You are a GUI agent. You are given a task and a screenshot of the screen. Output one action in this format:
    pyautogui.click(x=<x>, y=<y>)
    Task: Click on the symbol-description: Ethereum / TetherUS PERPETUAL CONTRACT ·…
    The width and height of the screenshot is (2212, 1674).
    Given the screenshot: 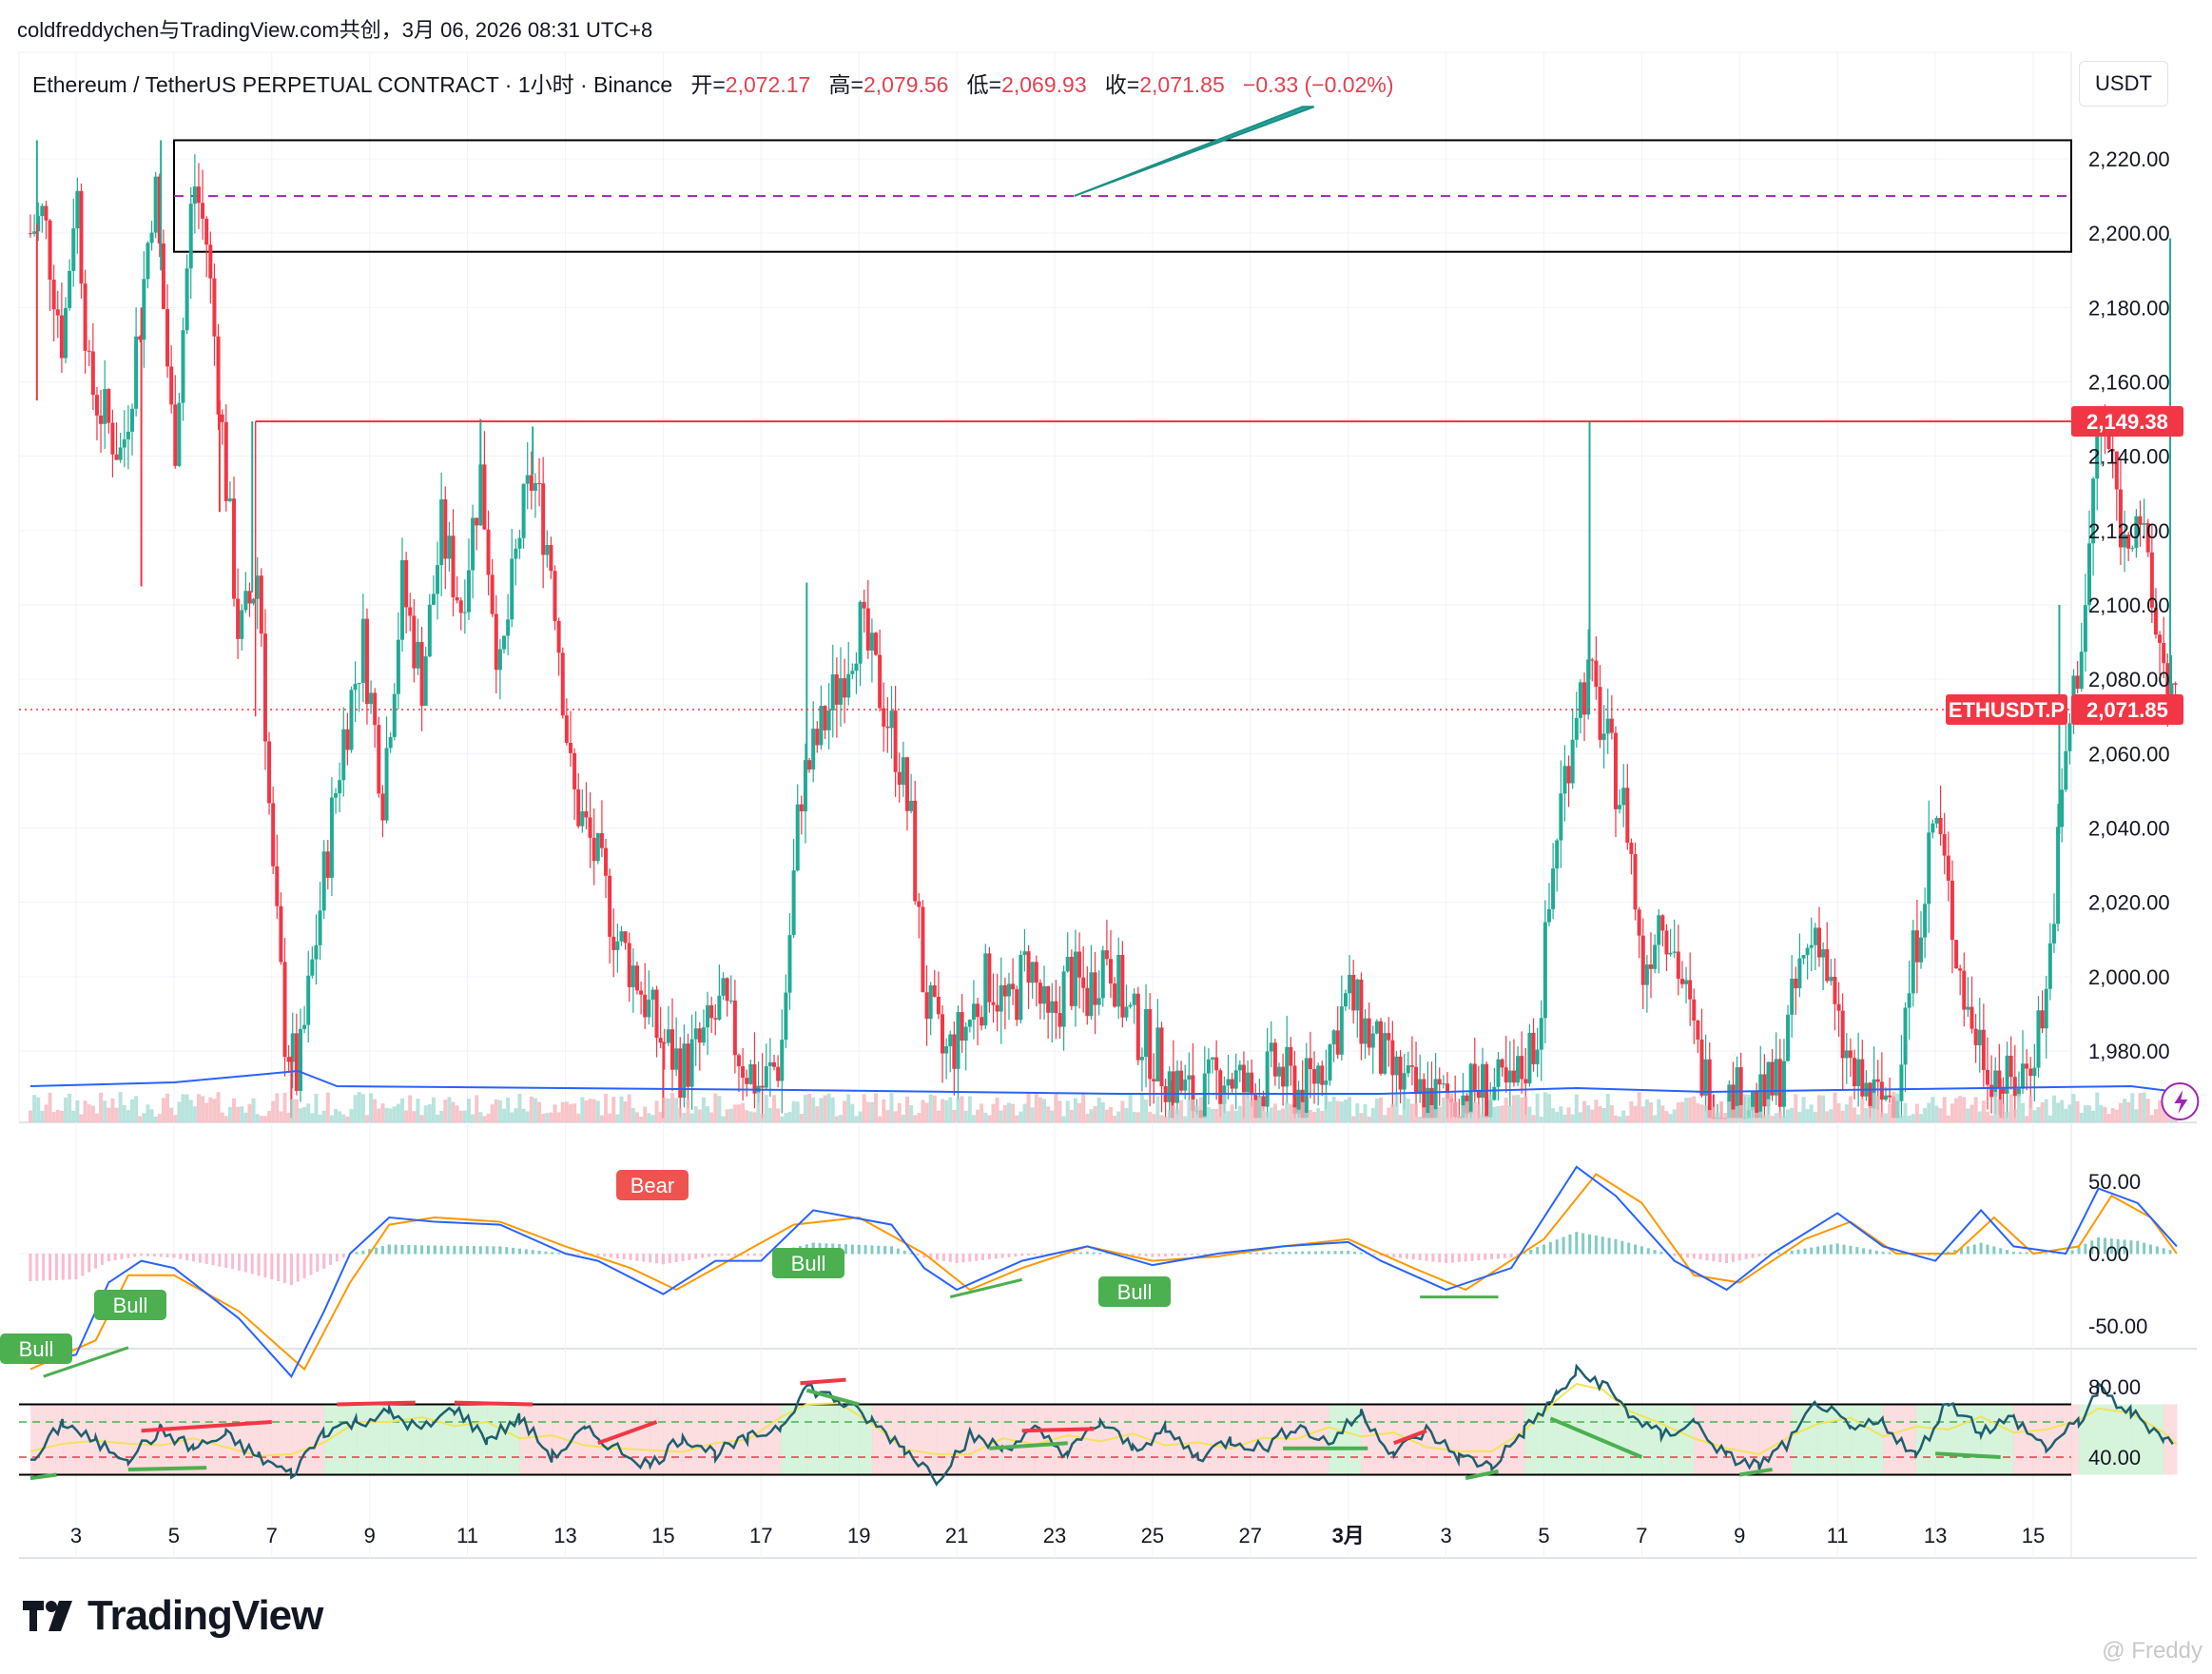 What is the action you would take?
    pyautogui.click(x=352, y=85)
    